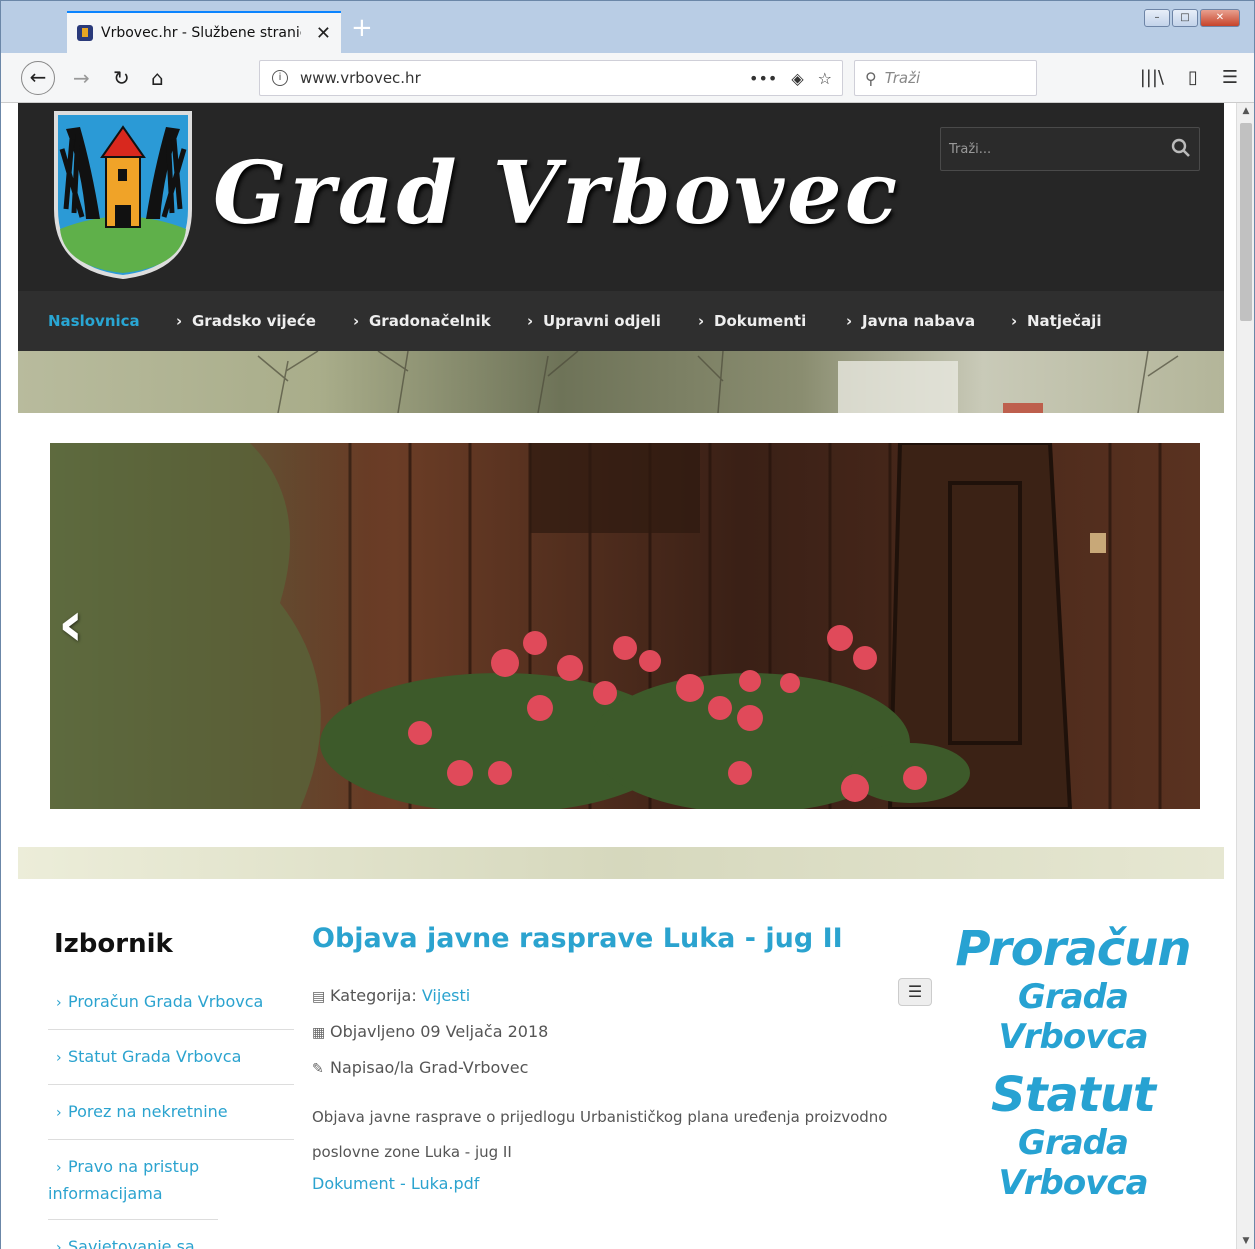 Image resolution: width=1255 pixels, height=1249 pixels. Describe the element at coordinates (166, 1001) in the screenshot. I see `sidebar-item-label: Proračun Grada Vrbovca` at that location.